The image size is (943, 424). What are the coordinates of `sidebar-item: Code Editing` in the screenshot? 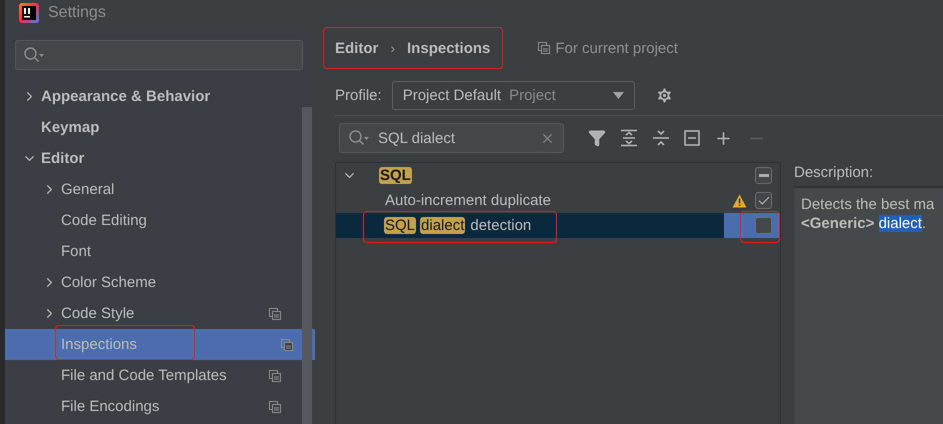 It's located at (154, 220).